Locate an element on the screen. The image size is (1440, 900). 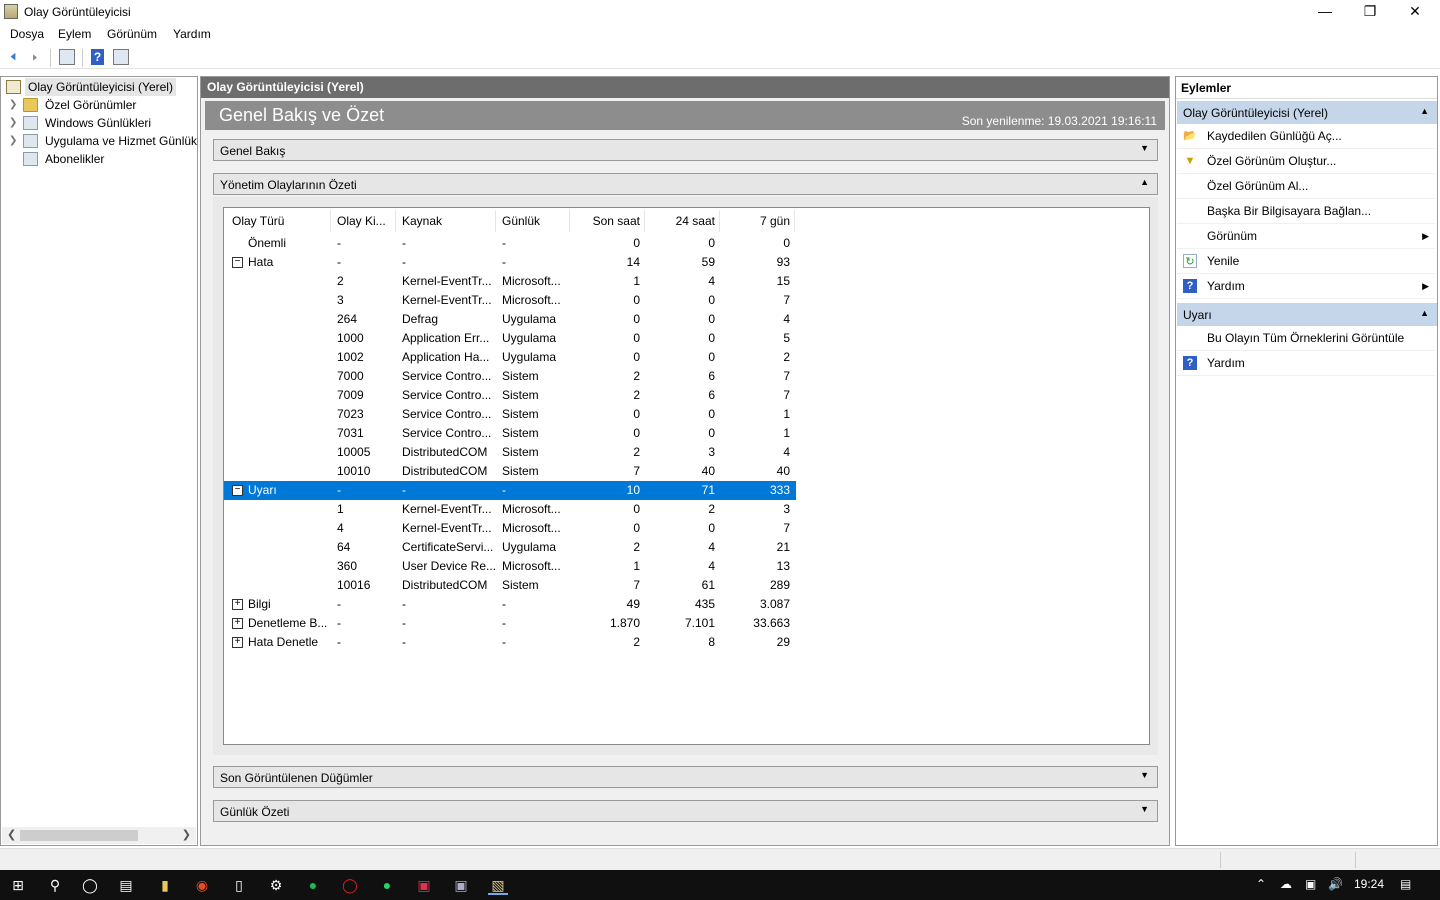
app-icon: ▣ is located at coordinates (424, 885).